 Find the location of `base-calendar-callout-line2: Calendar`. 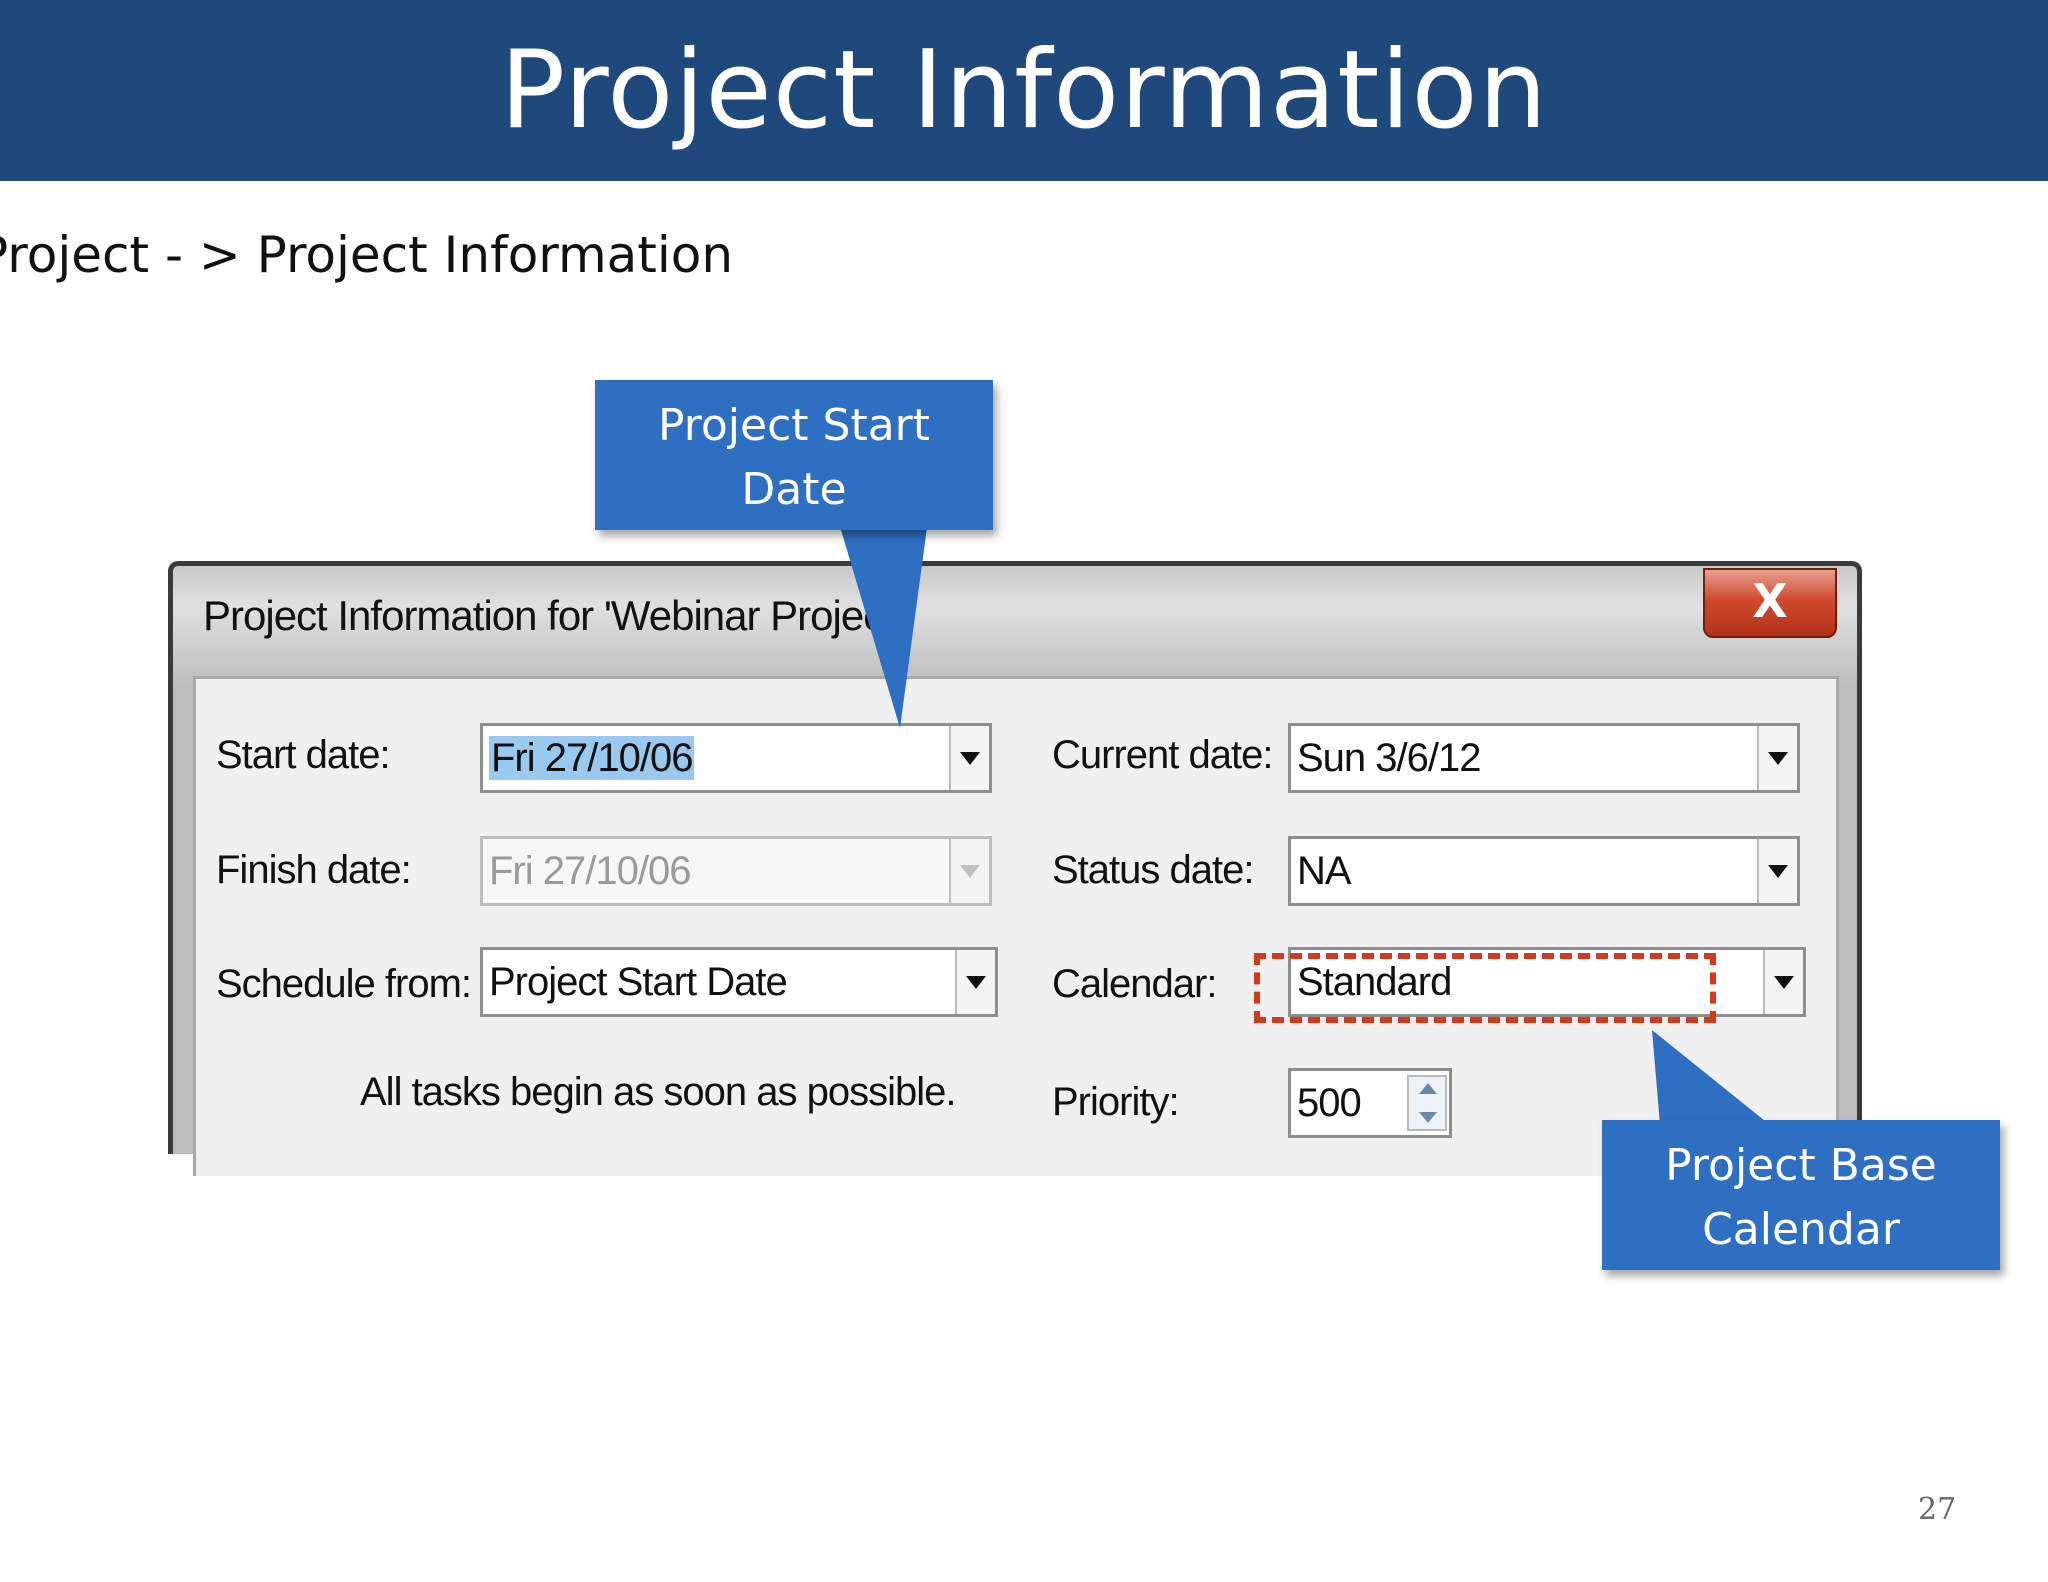

base-calendar-callout-line2: Calendar is located at coordinates (1801, 1229).